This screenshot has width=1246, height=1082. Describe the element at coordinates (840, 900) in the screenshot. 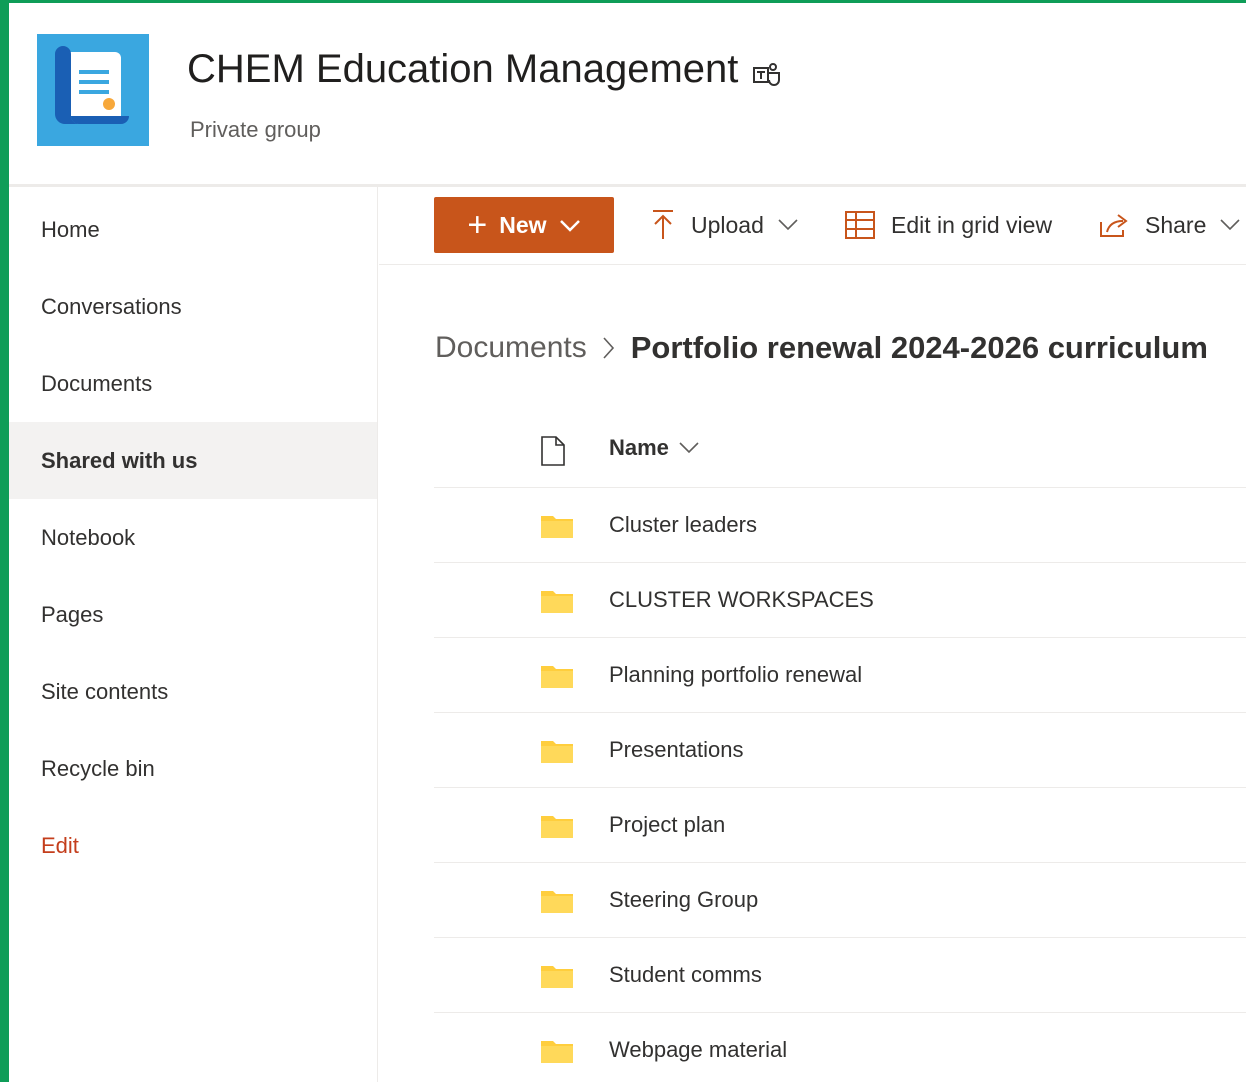

I see `list-item: Steering Group` at that location.